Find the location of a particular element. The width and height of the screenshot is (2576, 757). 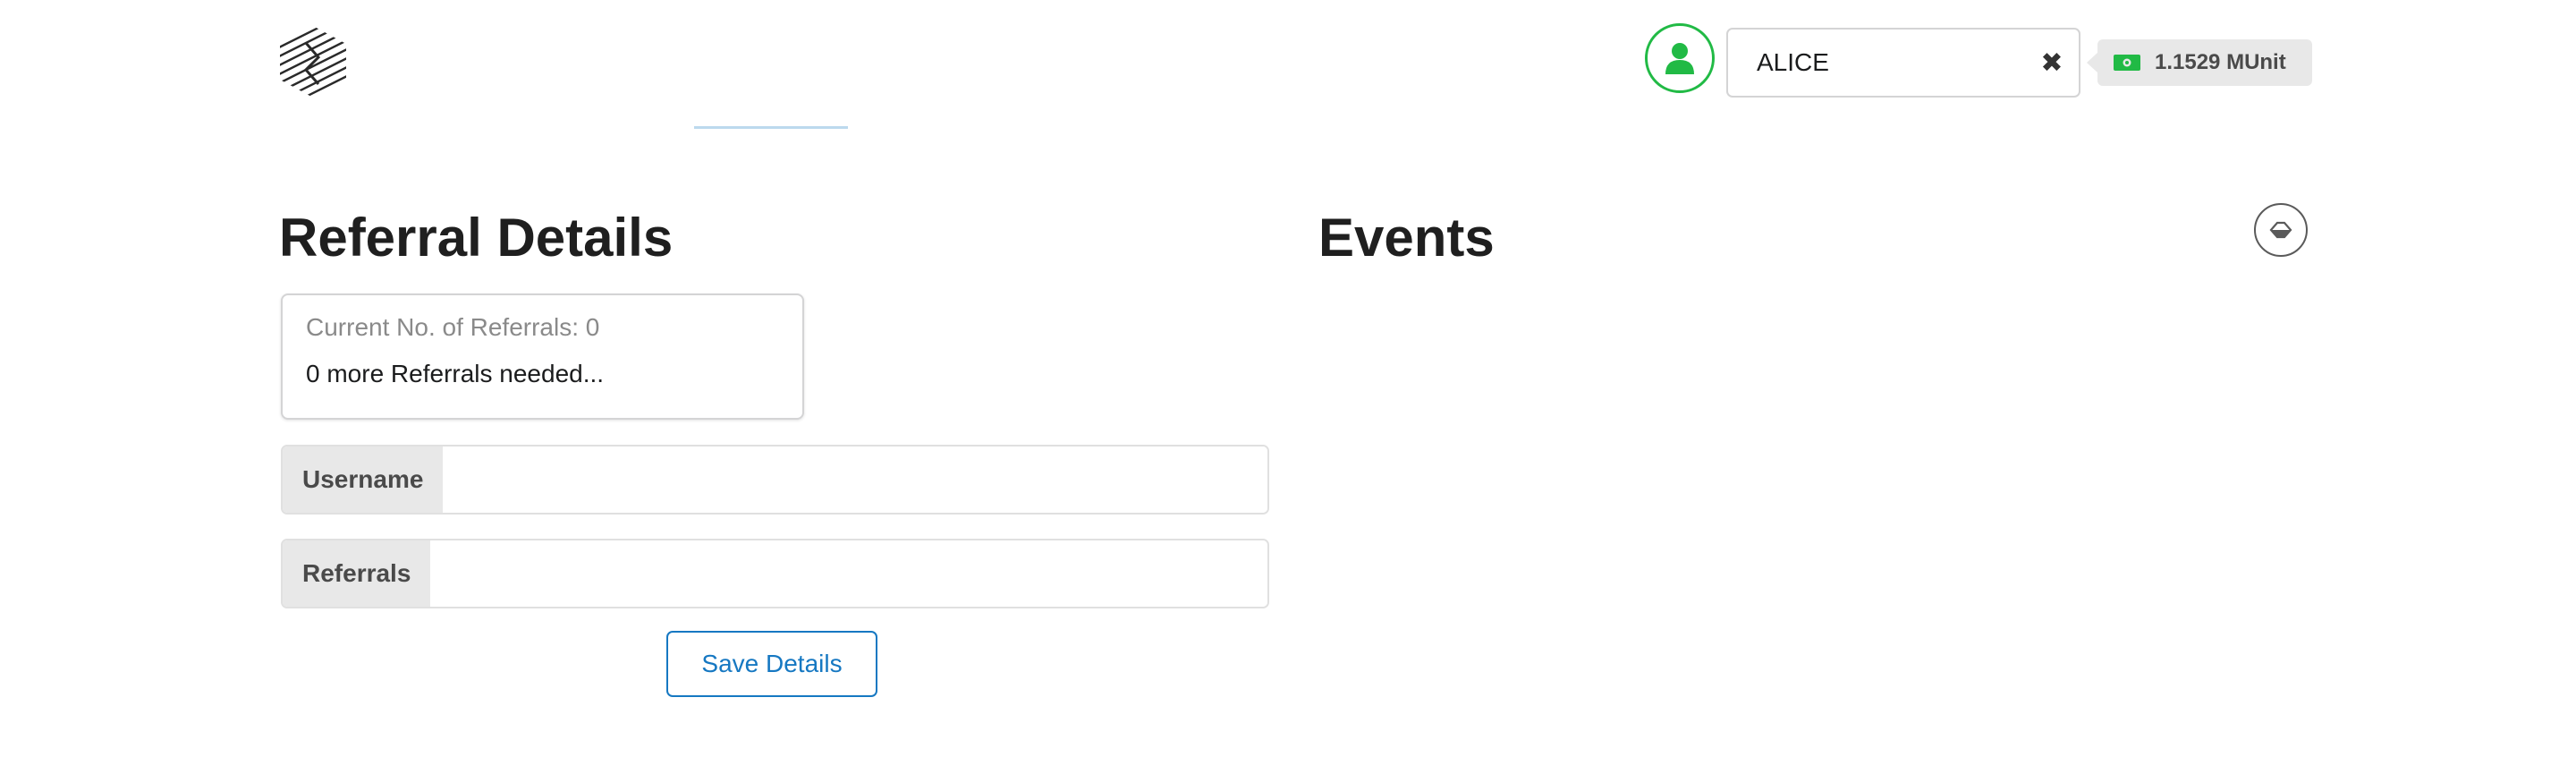

events-title: Events is located at coordinates (1406, 238).